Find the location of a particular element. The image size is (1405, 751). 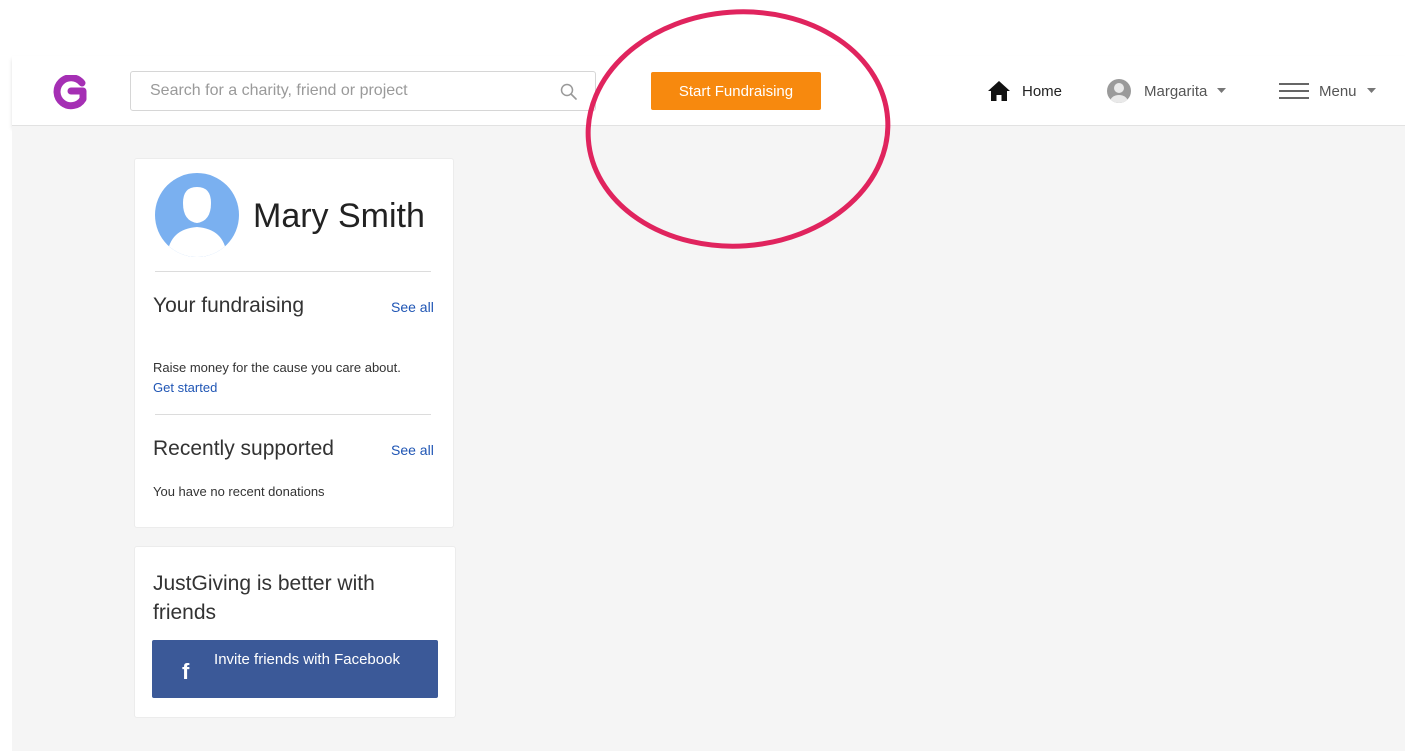

your-fundraising-title: Your fundraising is located at coordinates (228, 305).